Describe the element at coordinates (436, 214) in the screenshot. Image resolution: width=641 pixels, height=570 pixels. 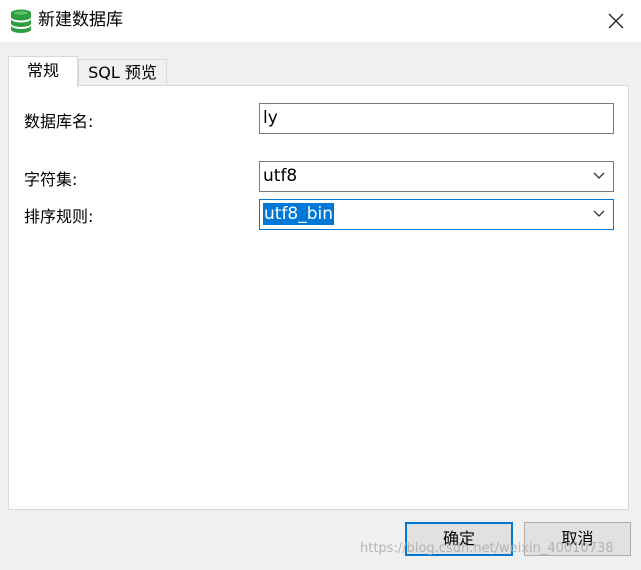
I see `collation-select: utf8_bin` at that location.